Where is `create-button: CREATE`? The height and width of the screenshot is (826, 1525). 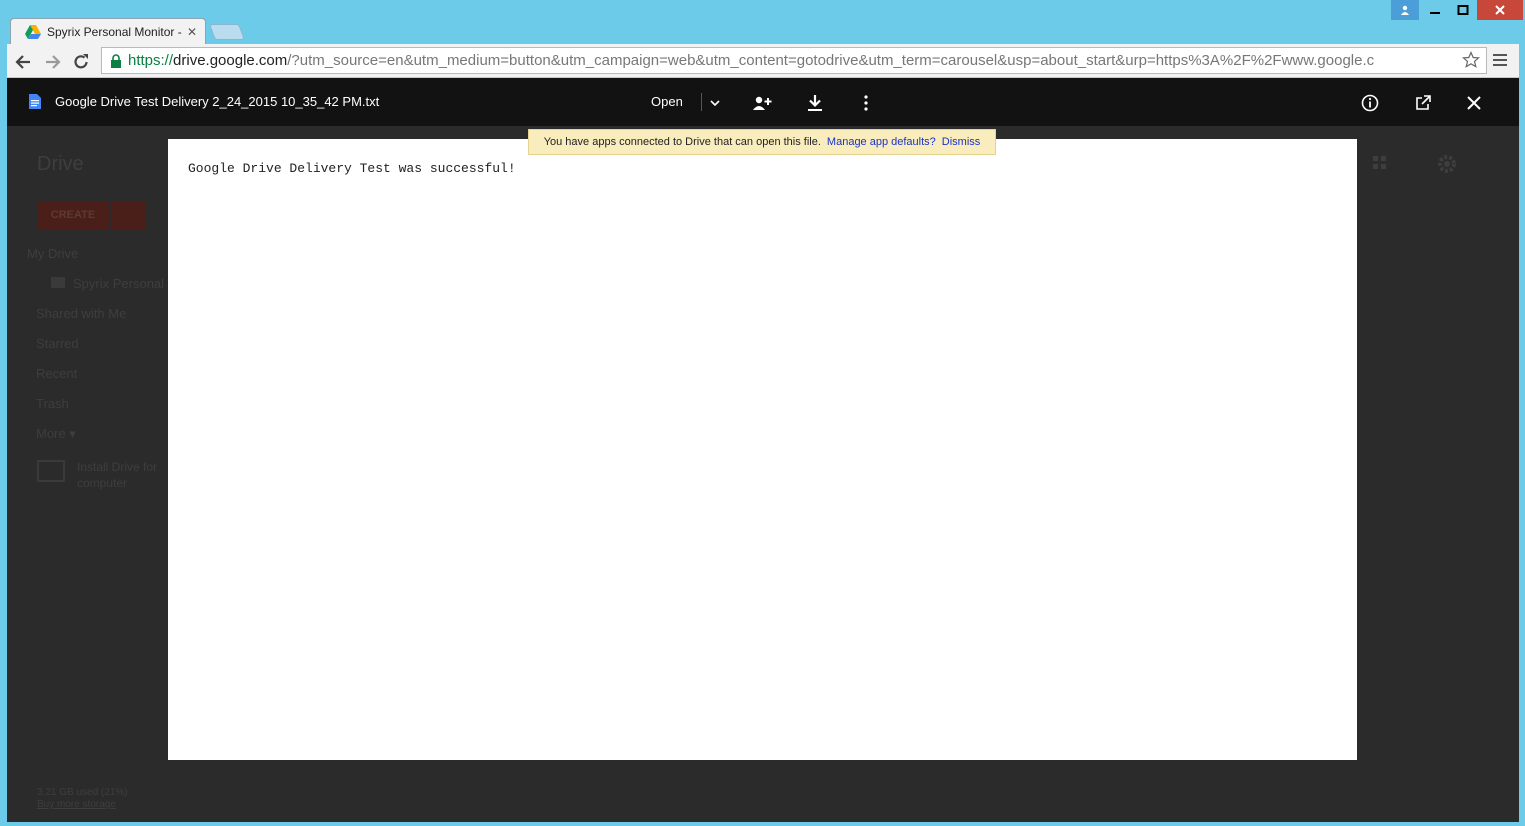 create-button: CREATE is located at coordinates (73, 215).